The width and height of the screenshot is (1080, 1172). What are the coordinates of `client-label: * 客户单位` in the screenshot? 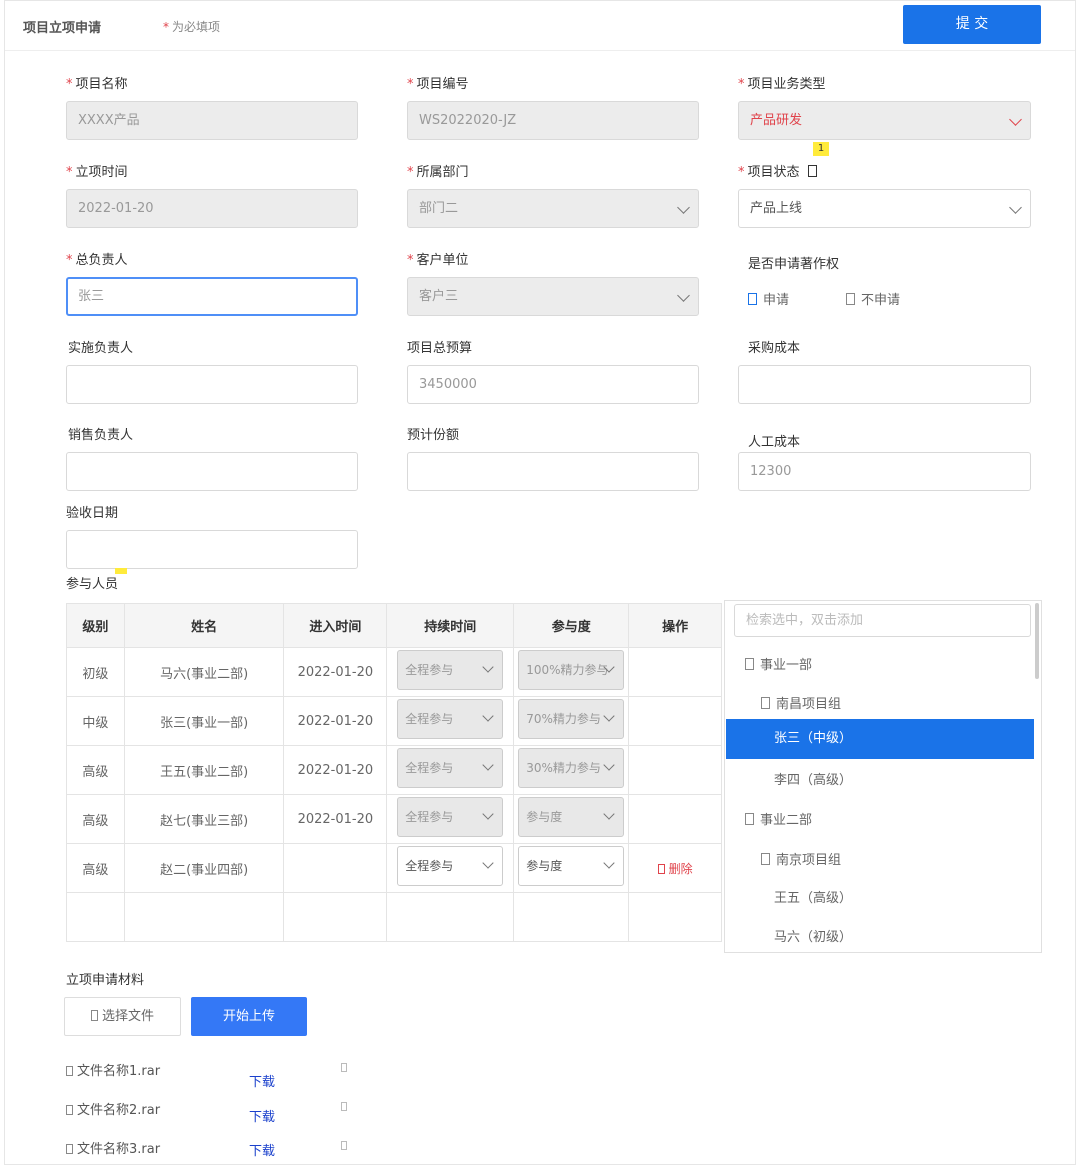 It's located at (438, 260).